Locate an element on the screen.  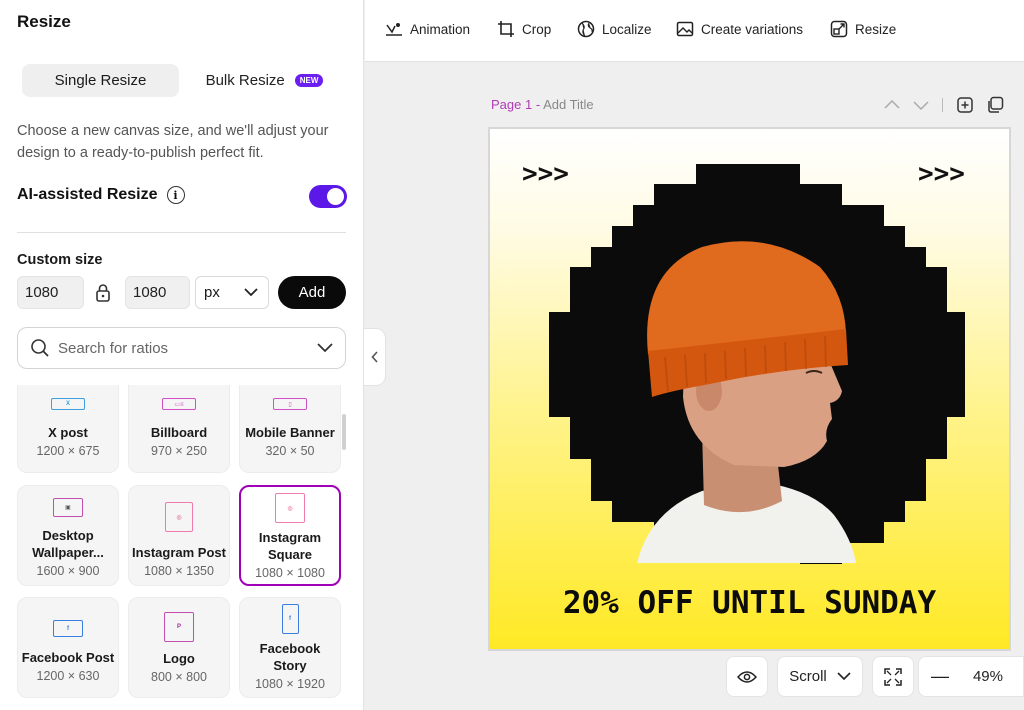
width-input: 1080 is located at coordinates (50, 292).